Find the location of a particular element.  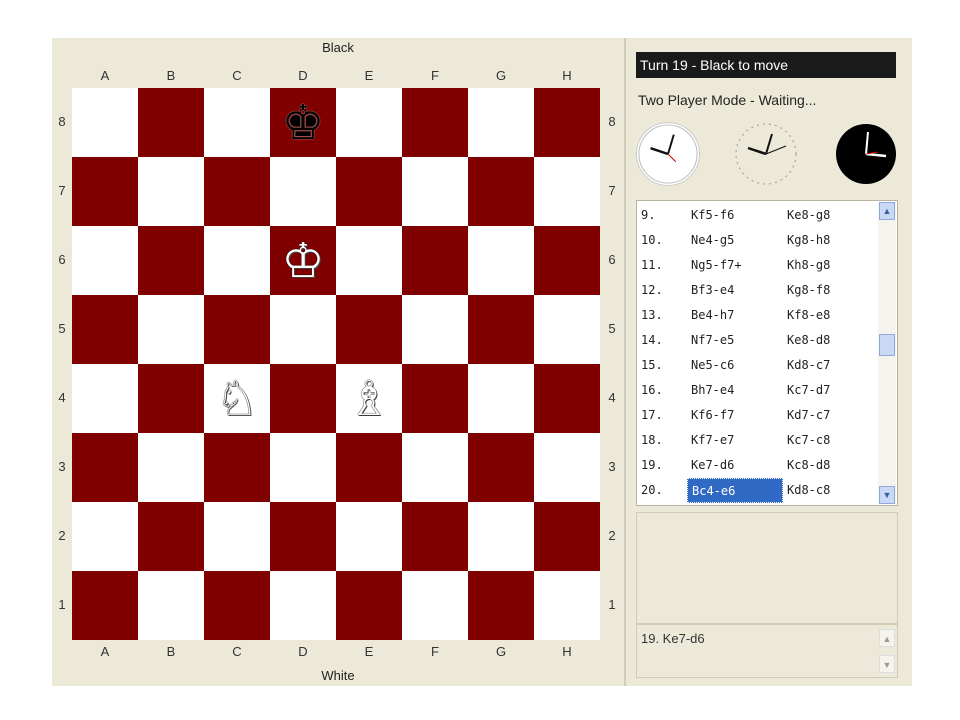

square-f3 is located at coordinates (435, 467).